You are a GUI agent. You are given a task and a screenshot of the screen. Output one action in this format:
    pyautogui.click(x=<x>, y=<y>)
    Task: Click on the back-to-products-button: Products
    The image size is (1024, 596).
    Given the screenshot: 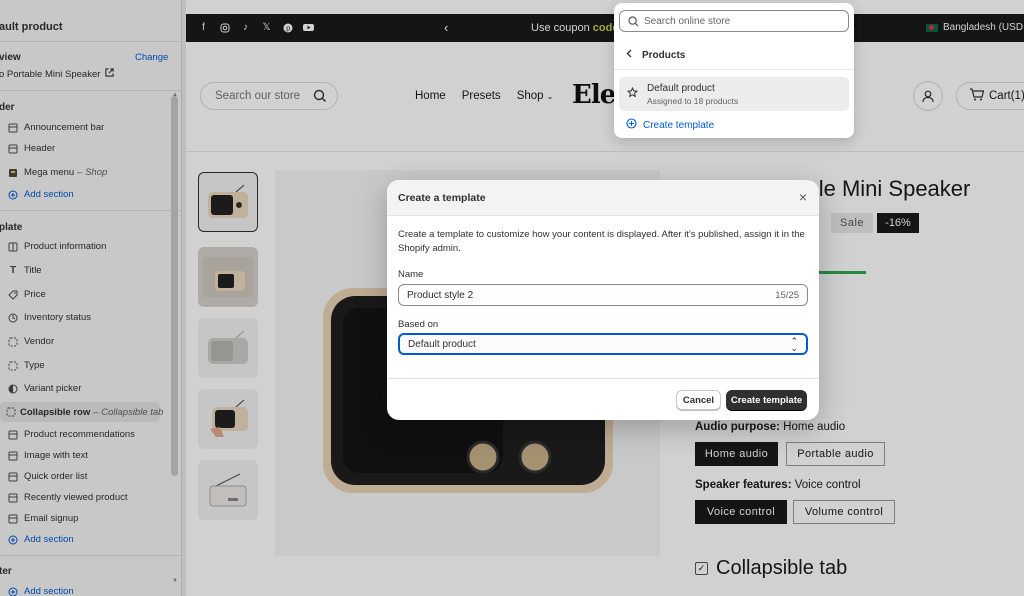 What is the action you would take?
    pyautogui.click(x=655, y=55)
    